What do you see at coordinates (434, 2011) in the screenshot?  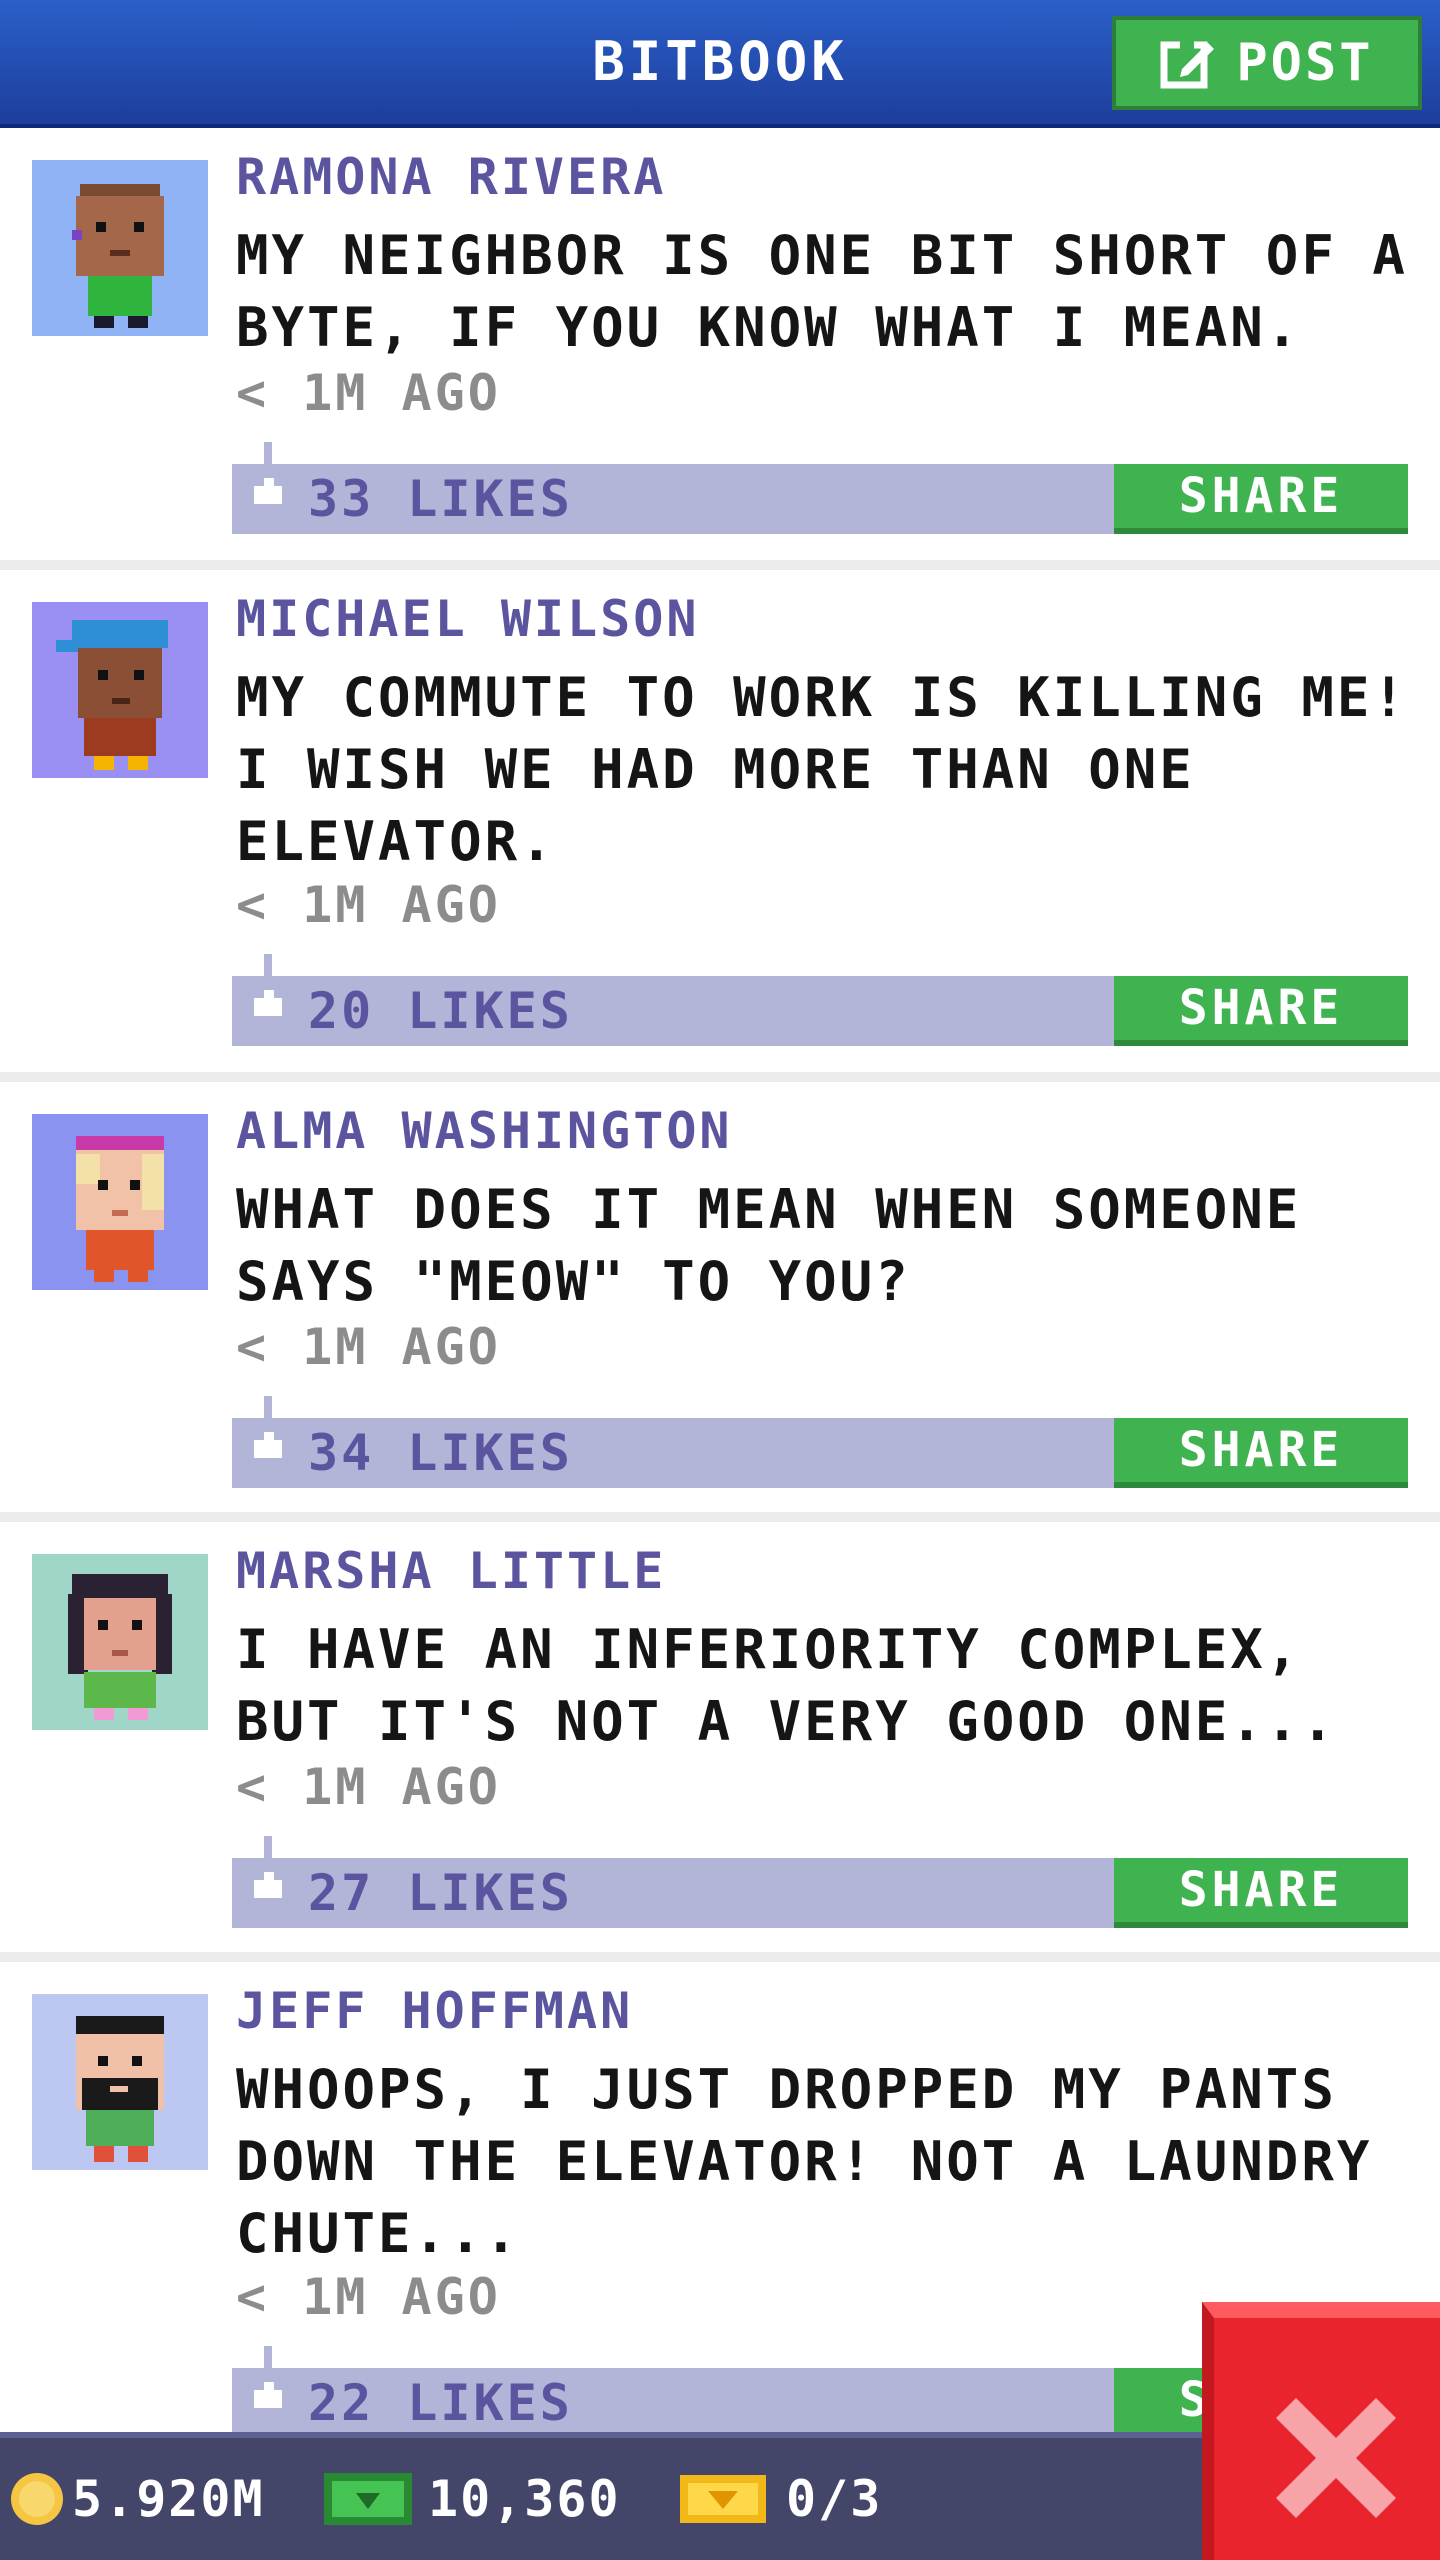 I see `post-author: JEFF HOFFMAN` at bounding box center [434, 2011].